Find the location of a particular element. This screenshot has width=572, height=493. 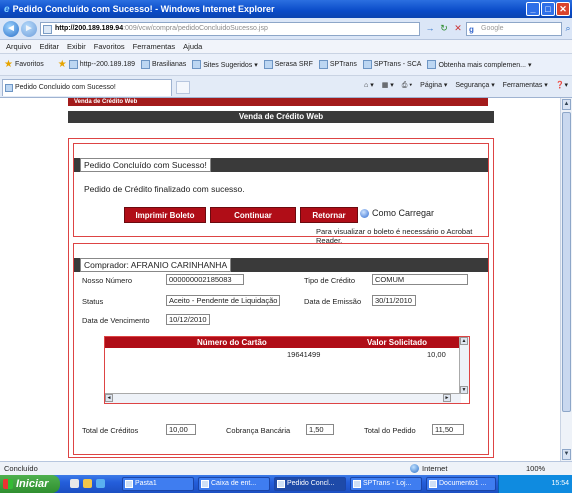

maximize-button: □ is located at coordinates (548, 9).